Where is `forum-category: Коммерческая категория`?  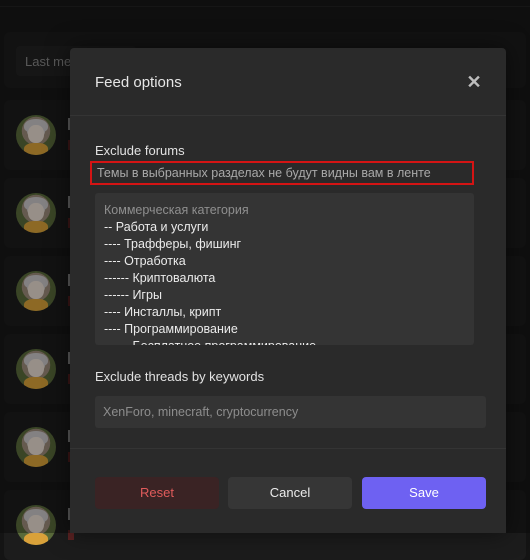
forum-category: Коммерческая категория is located at coordinates (176, 210).